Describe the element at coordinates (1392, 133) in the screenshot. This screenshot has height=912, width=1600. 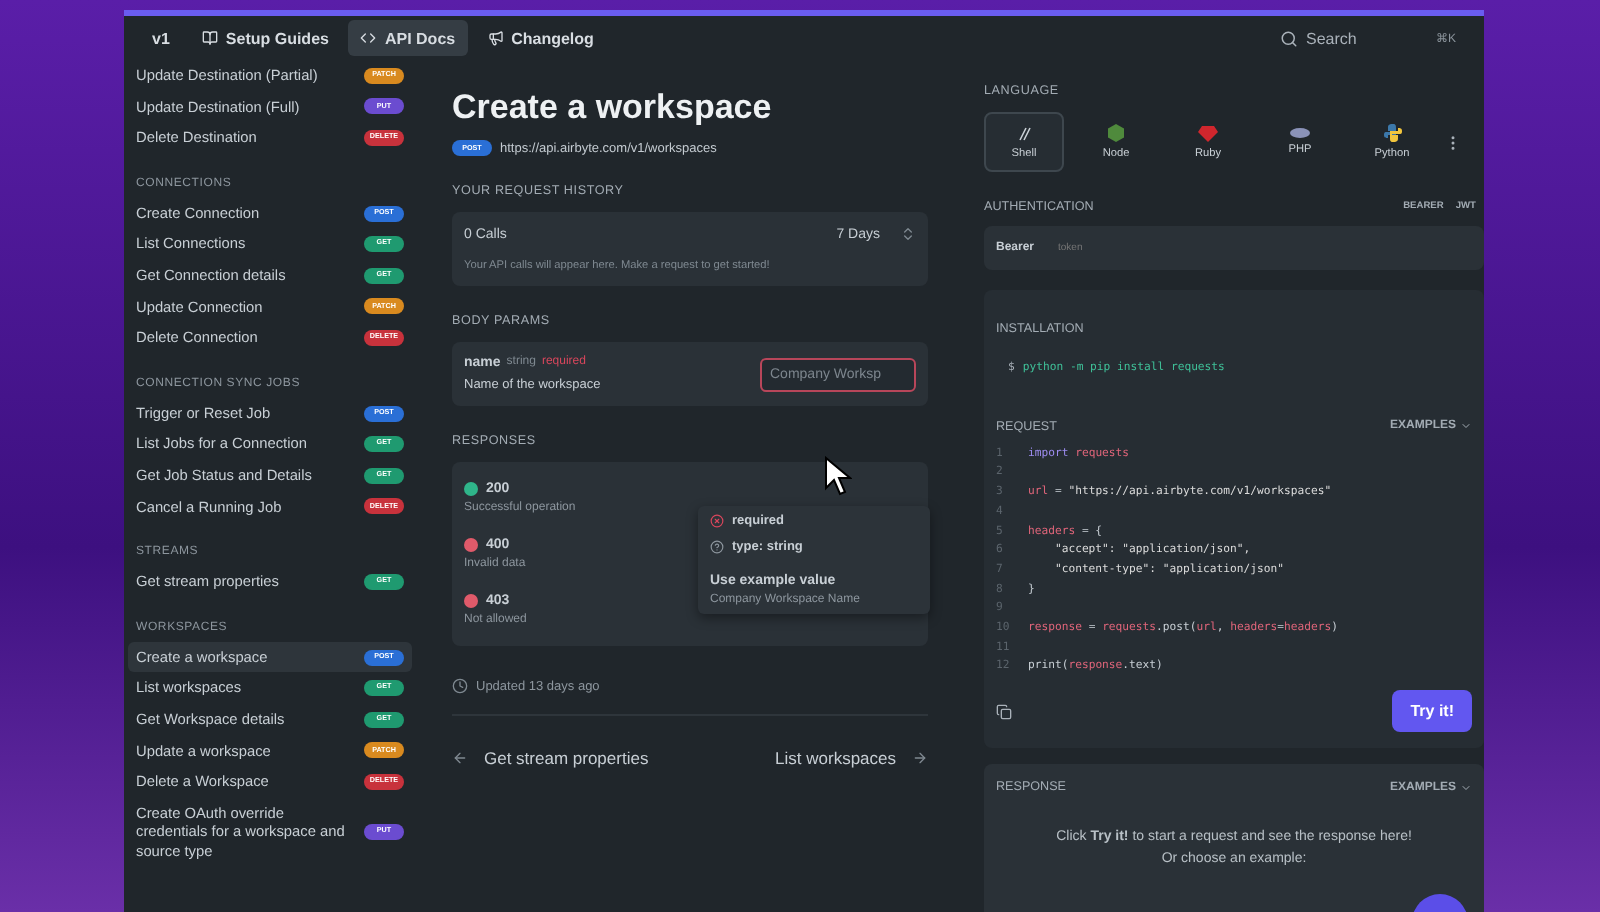
I see `snake-logo-icon` at that location.